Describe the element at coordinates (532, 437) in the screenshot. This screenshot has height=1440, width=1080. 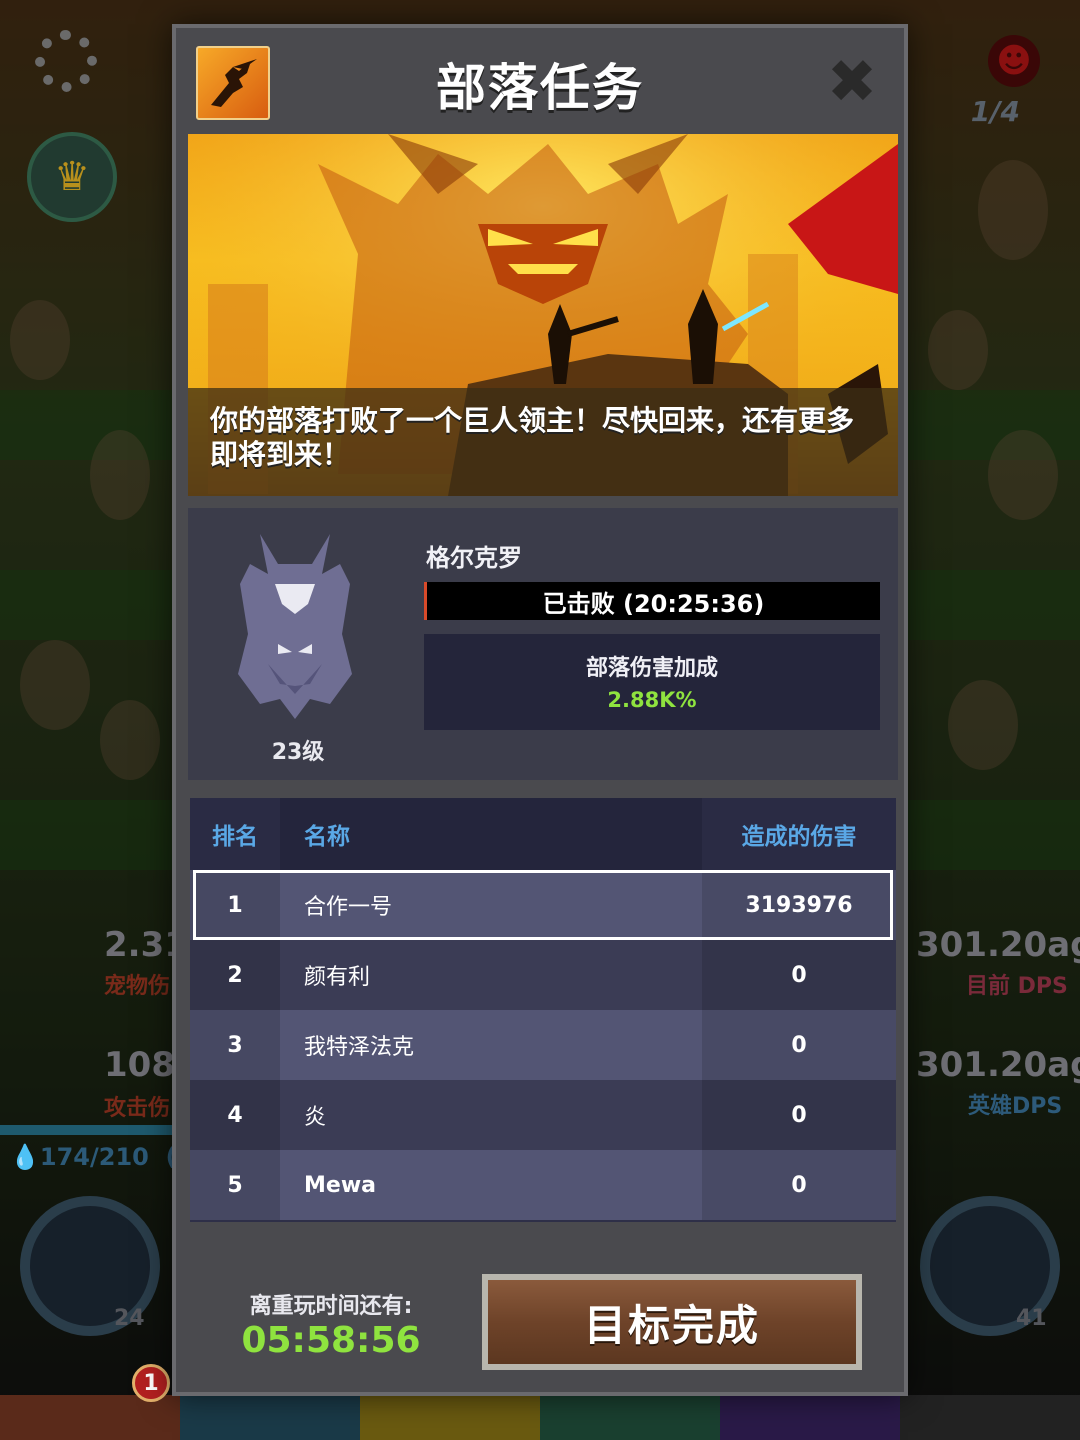
I see `banner-message: 你的部落打败了一个巨人领主！尽快回来，还有更多即将到来！` at that location.